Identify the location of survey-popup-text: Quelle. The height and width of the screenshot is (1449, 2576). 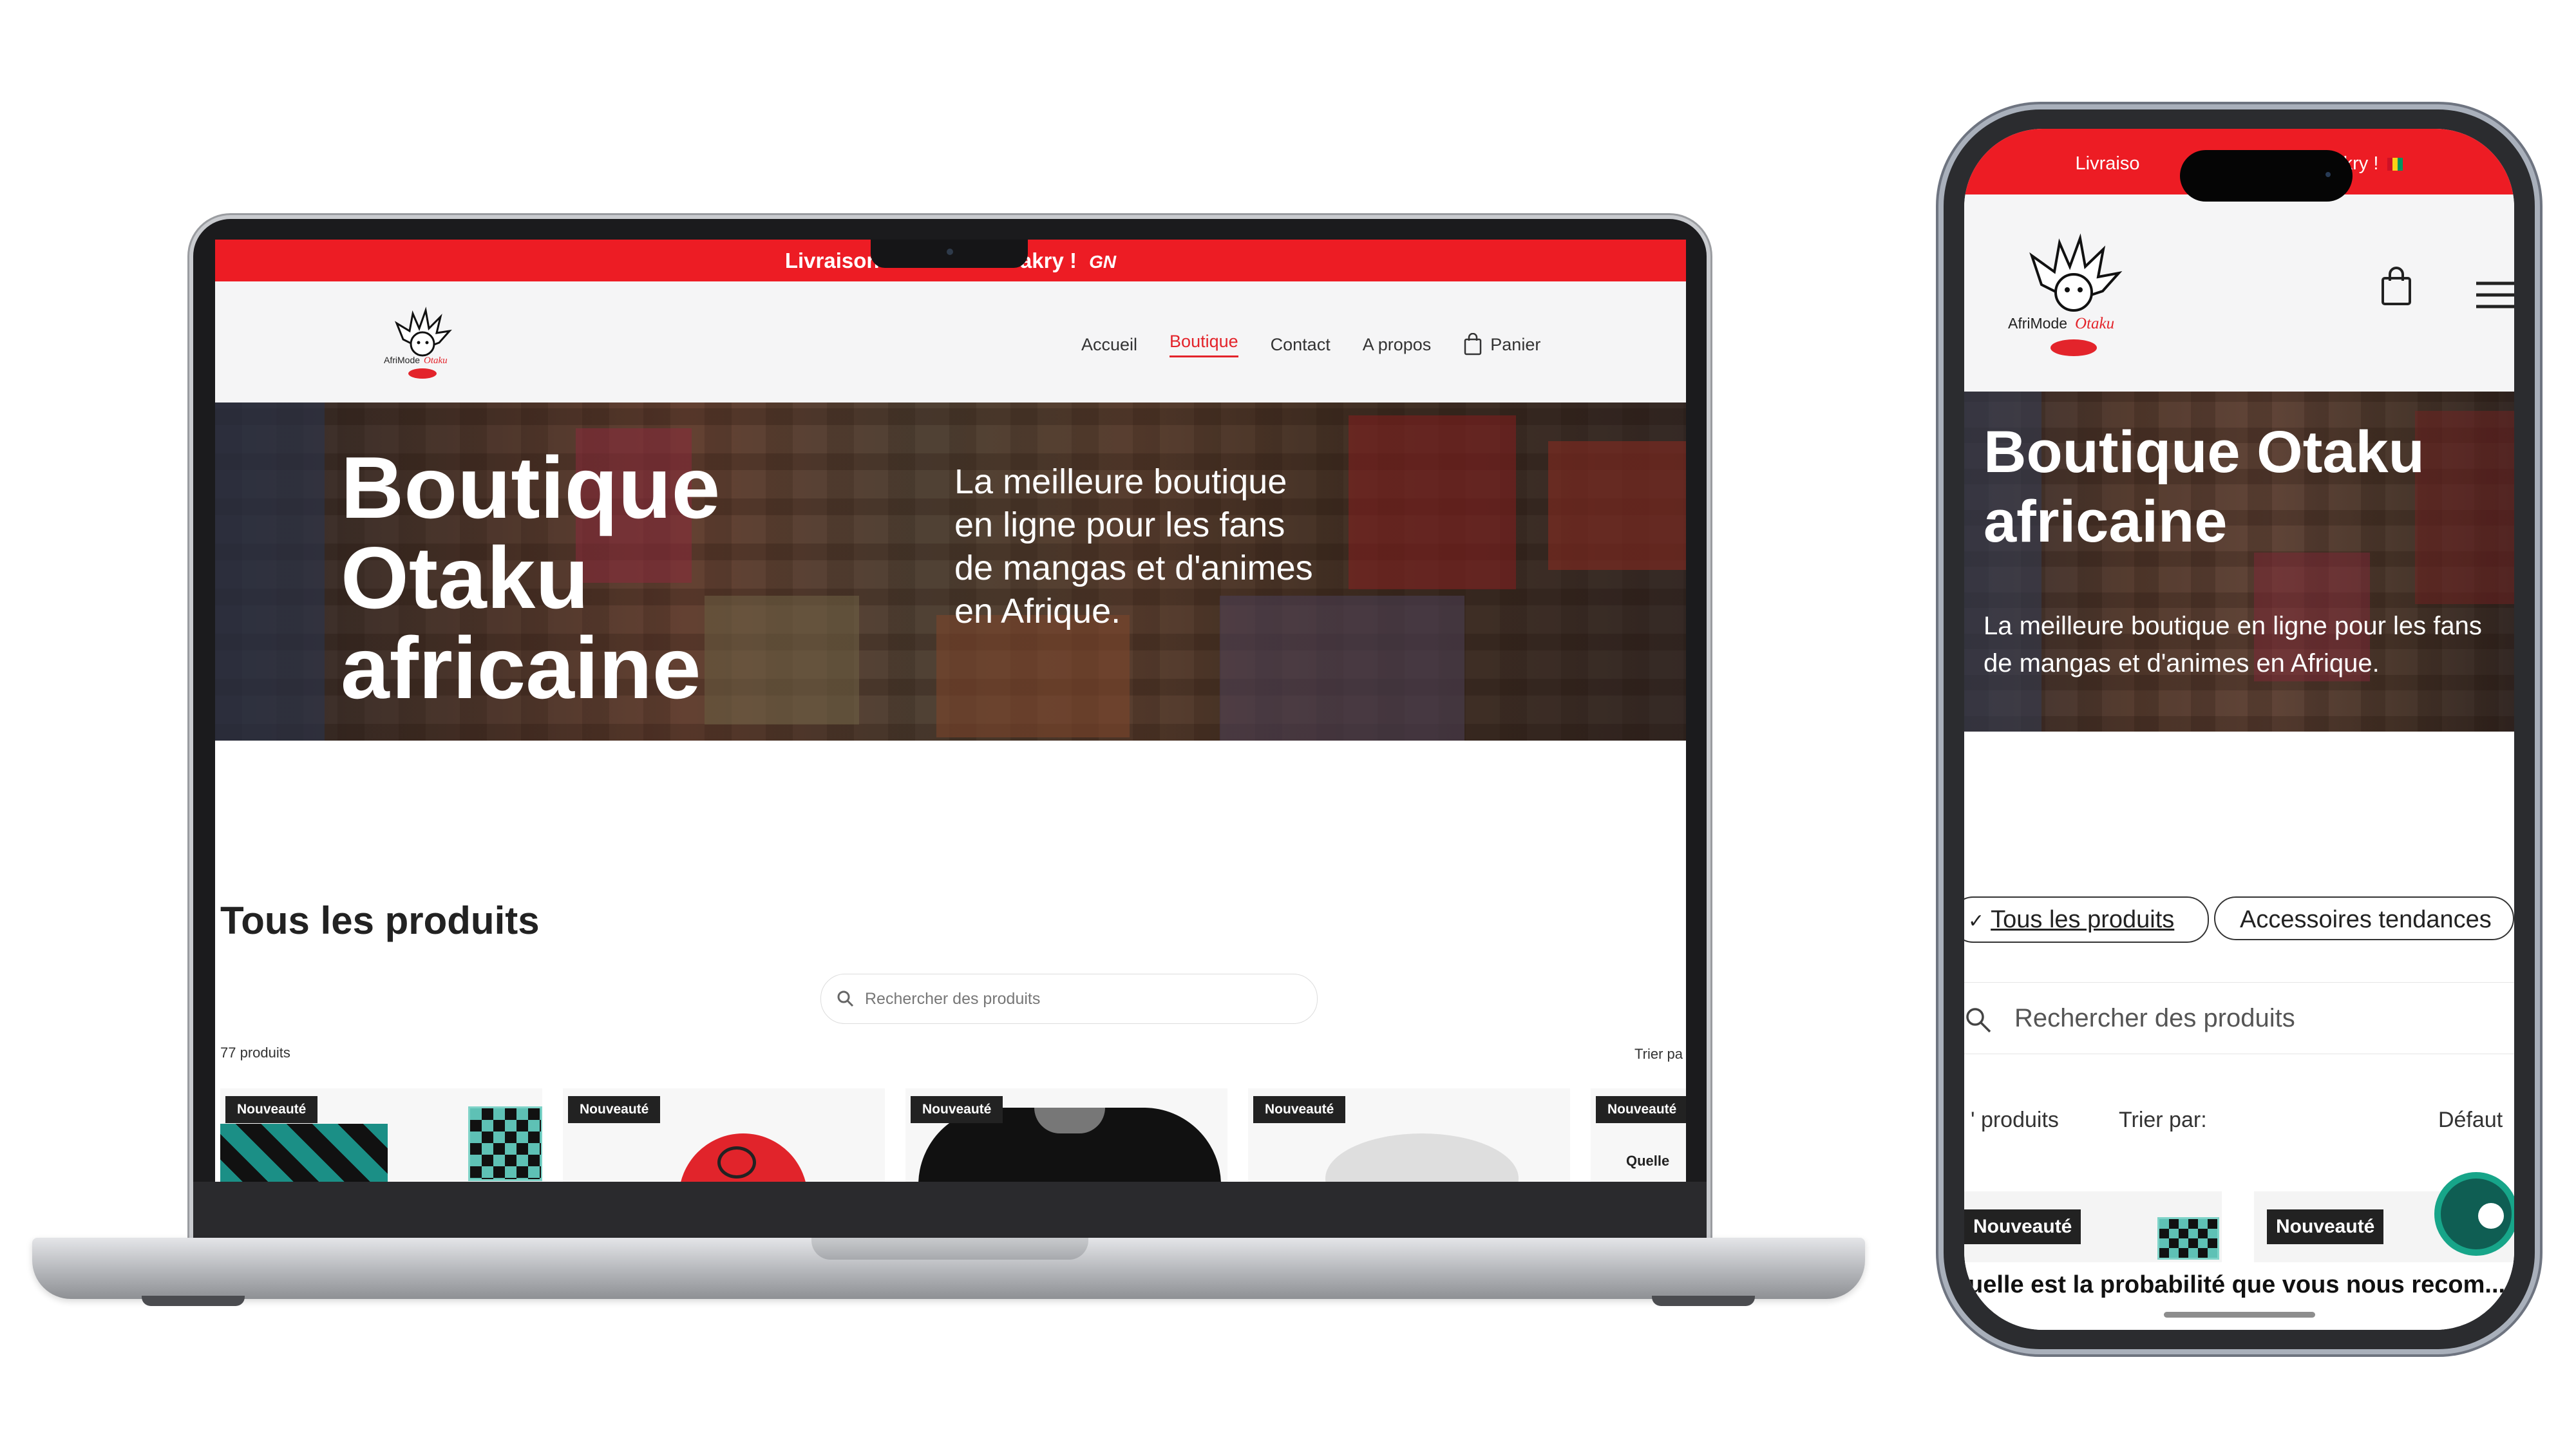
(1647, 1161).